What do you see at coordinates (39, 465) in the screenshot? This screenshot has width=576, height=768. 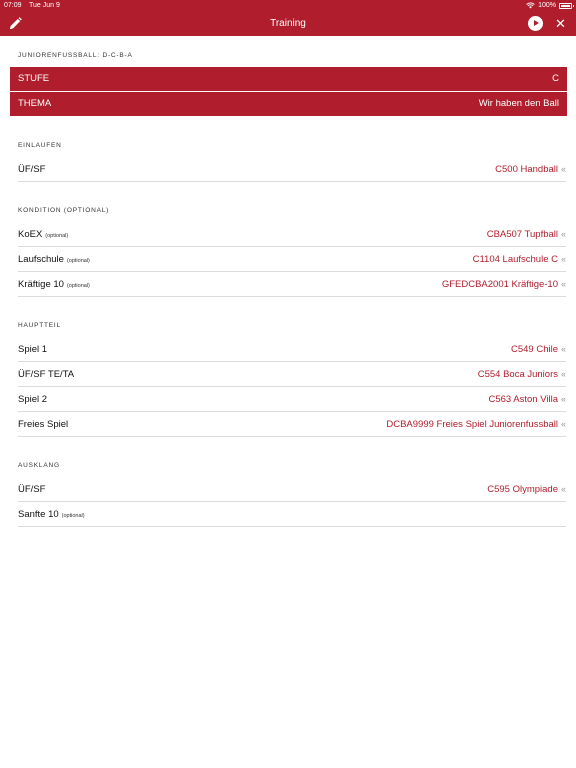 I see `section-title-ausklang: AUSKLANG` at bounding box center [39, 465].